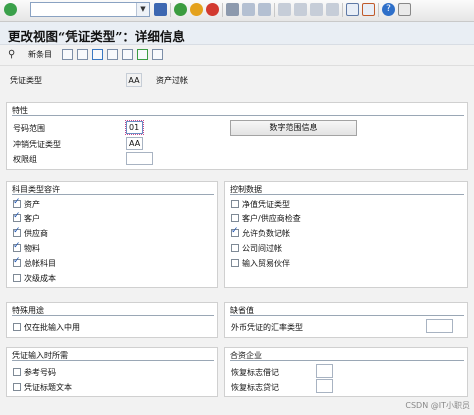  Describe the element at coordinates (437, 405) in the screenshot. I see `watermark: CSDN @IT小职员` at that location.